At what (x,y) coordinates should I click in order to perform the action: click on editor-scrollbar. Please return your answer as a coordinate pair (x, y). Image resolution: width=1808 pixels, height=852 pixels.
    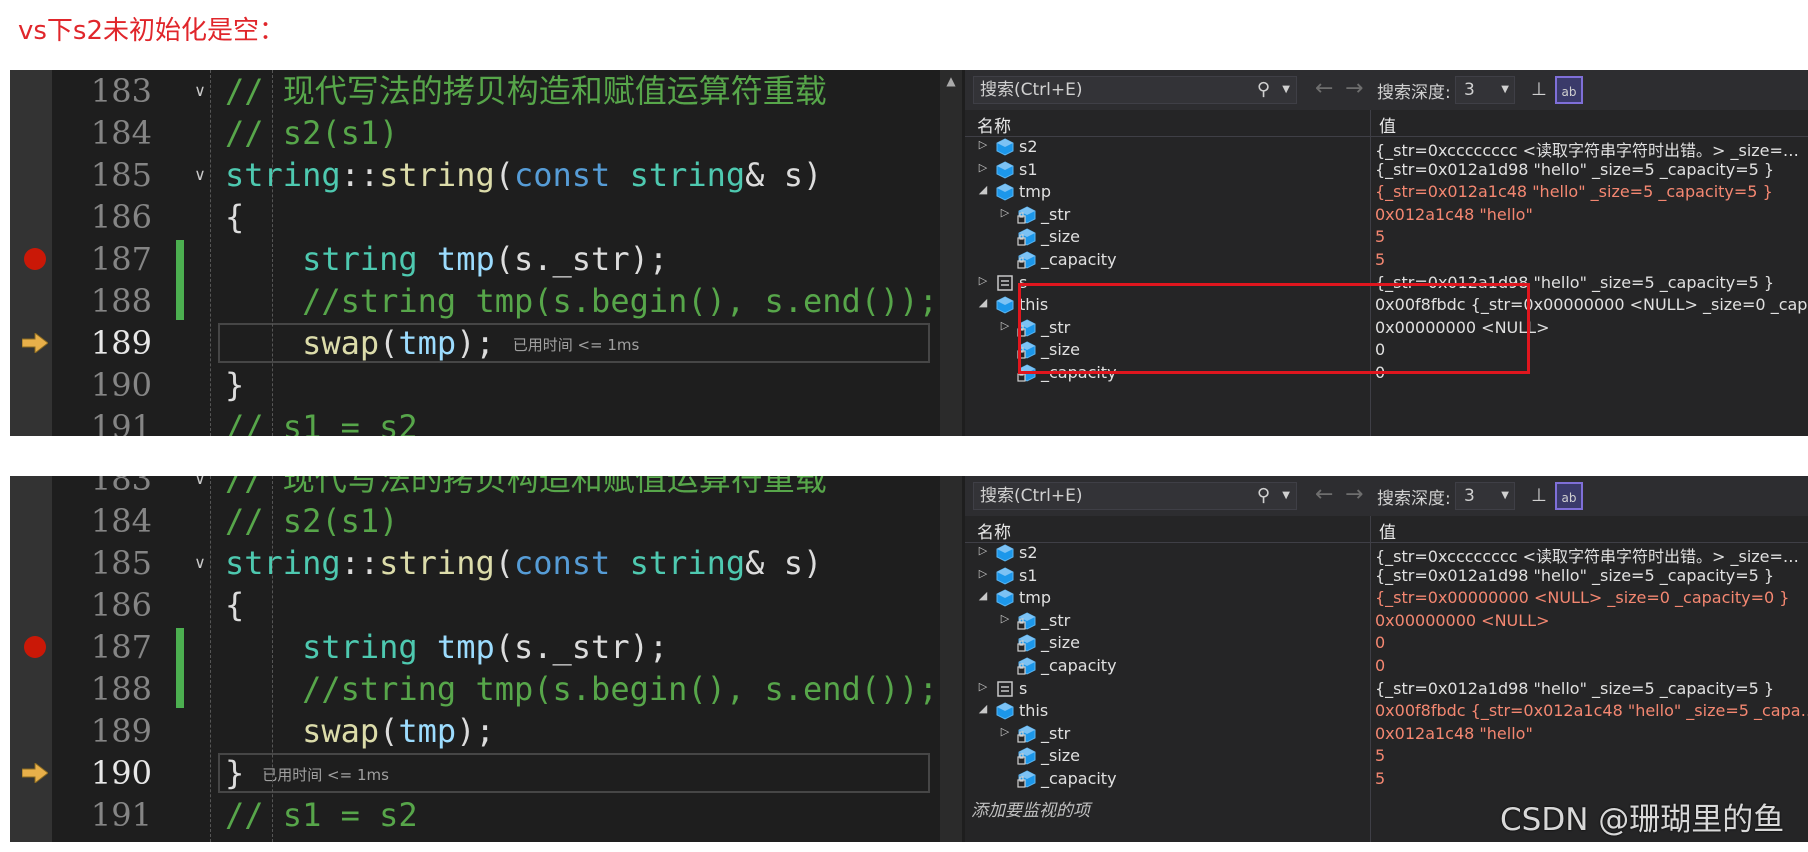
    Looking at the image, I should click on (951, 659).